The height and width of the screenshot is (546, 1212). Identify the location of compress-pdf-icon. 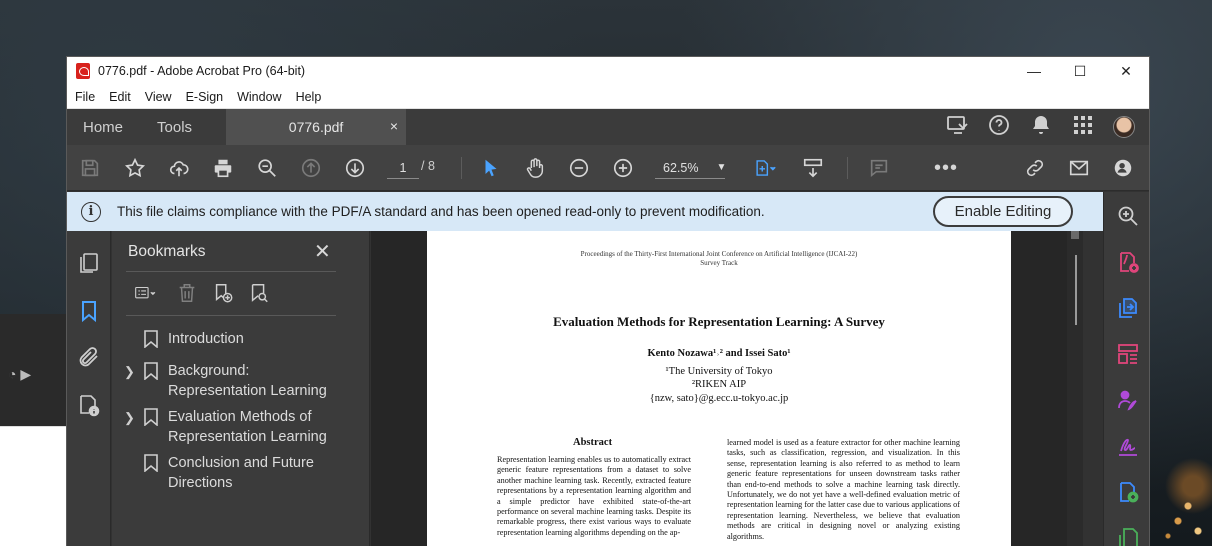
(1128, 492).